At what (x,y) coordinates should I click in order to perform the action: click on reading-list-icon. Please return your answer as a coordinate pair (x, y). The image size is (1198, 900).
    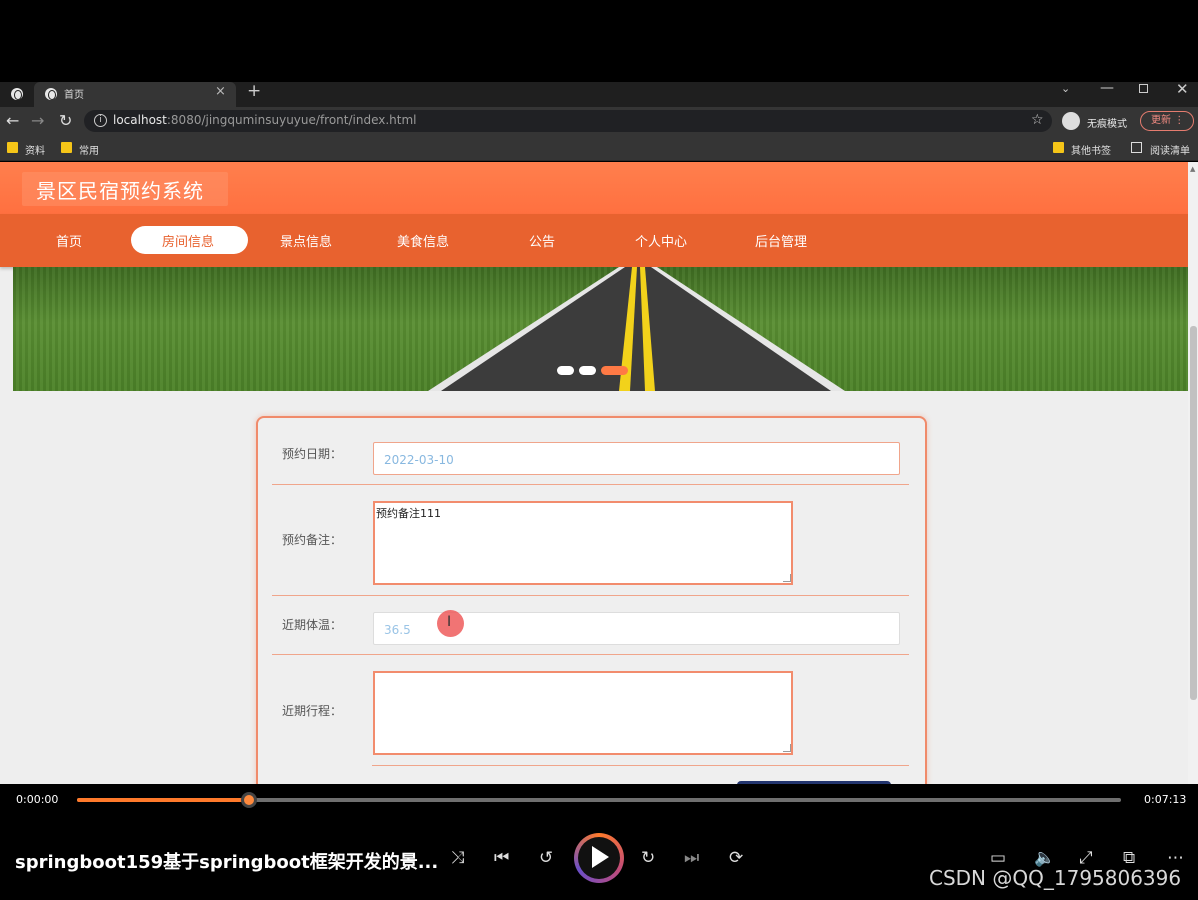
    Looking at the image, I should click on (1136, 147).